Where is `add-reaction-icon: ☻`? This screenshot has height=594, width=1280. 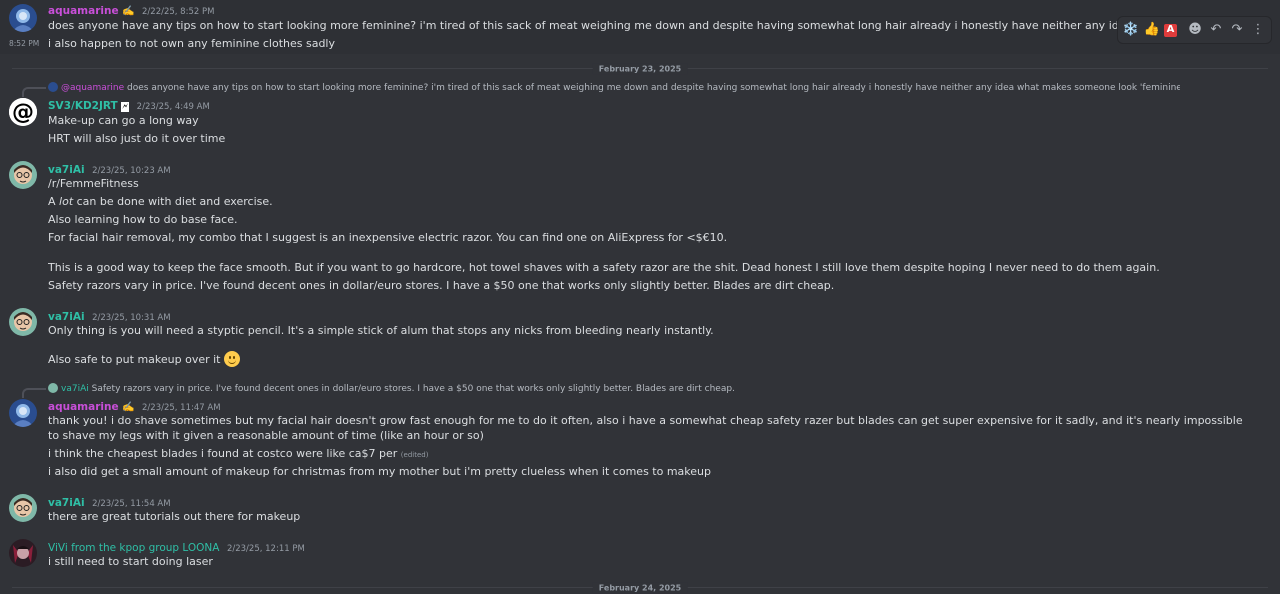 add-reaction-icon: ☻ is located at coordinates (1195, 30).